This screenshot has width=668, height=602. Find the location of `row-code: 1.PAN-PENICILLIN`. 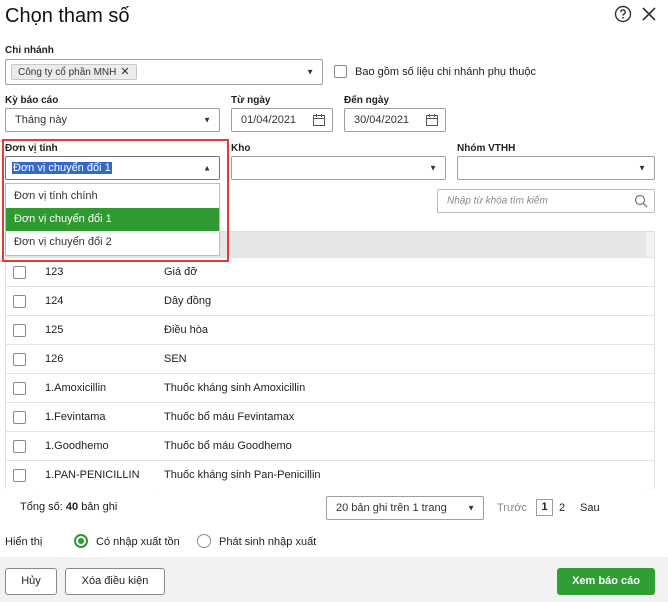

row-code: 1.PAN-PENICILLIN is located at coordinates (92, 475).